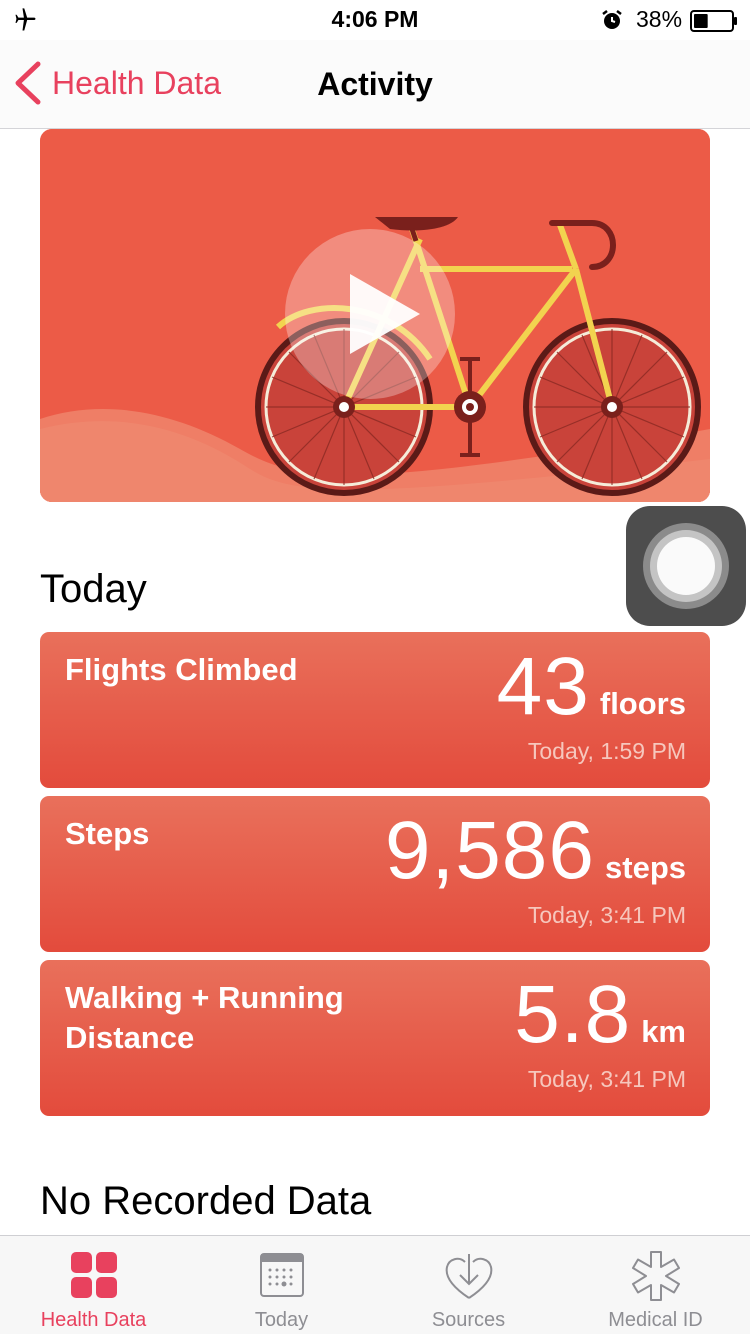 Image resolution: width=750 pixels, height=1334 pixels. I want to click on tab-health-data: Health Data, so click(93, 1285).